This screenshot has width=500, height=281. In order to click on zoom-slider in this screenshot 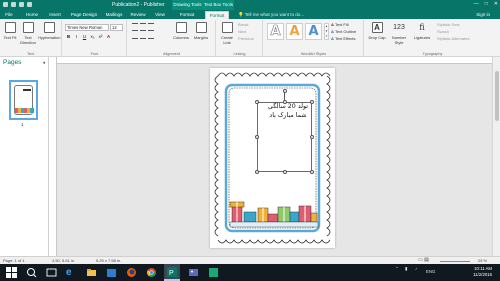, I will do `click(455, 261)`.